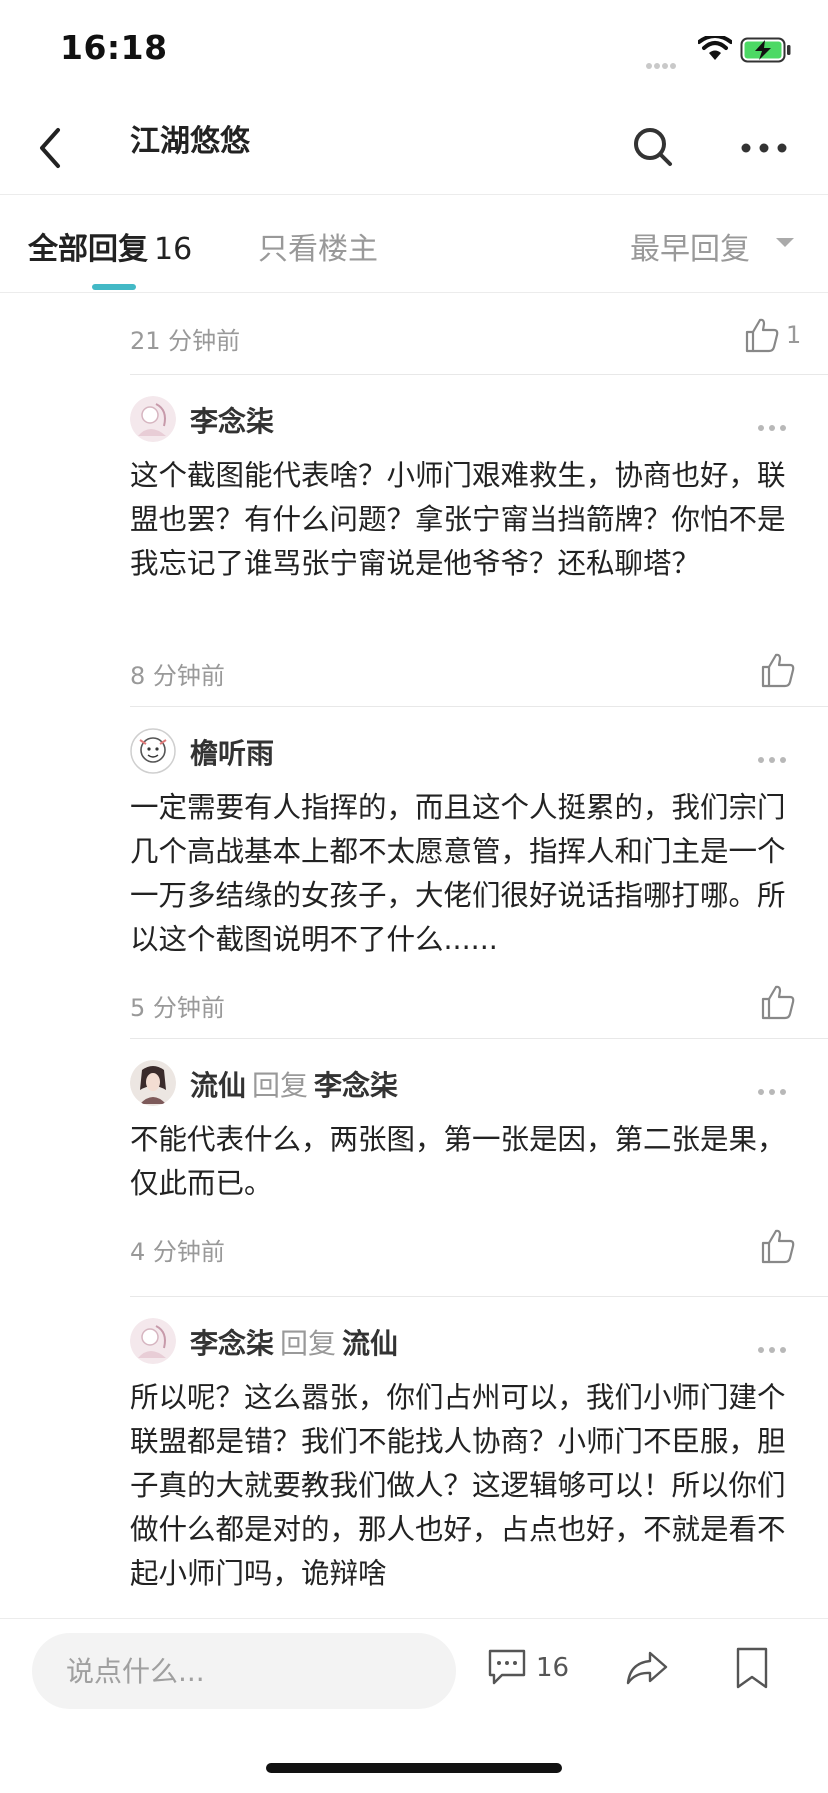 This screenshot has height=1793, width=828. Describe the element at coordinates (318, 246) in the screenshot. I see `tab-owner-only: 只看楼主` at that location.